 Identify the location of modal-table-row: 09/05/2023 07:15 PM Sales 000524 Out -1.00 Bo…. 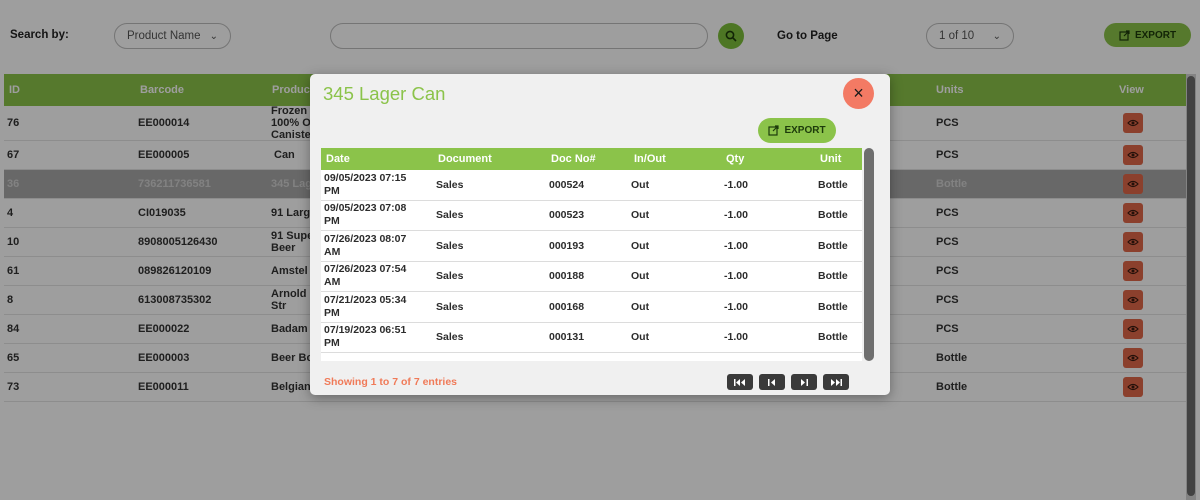
(591, 185).